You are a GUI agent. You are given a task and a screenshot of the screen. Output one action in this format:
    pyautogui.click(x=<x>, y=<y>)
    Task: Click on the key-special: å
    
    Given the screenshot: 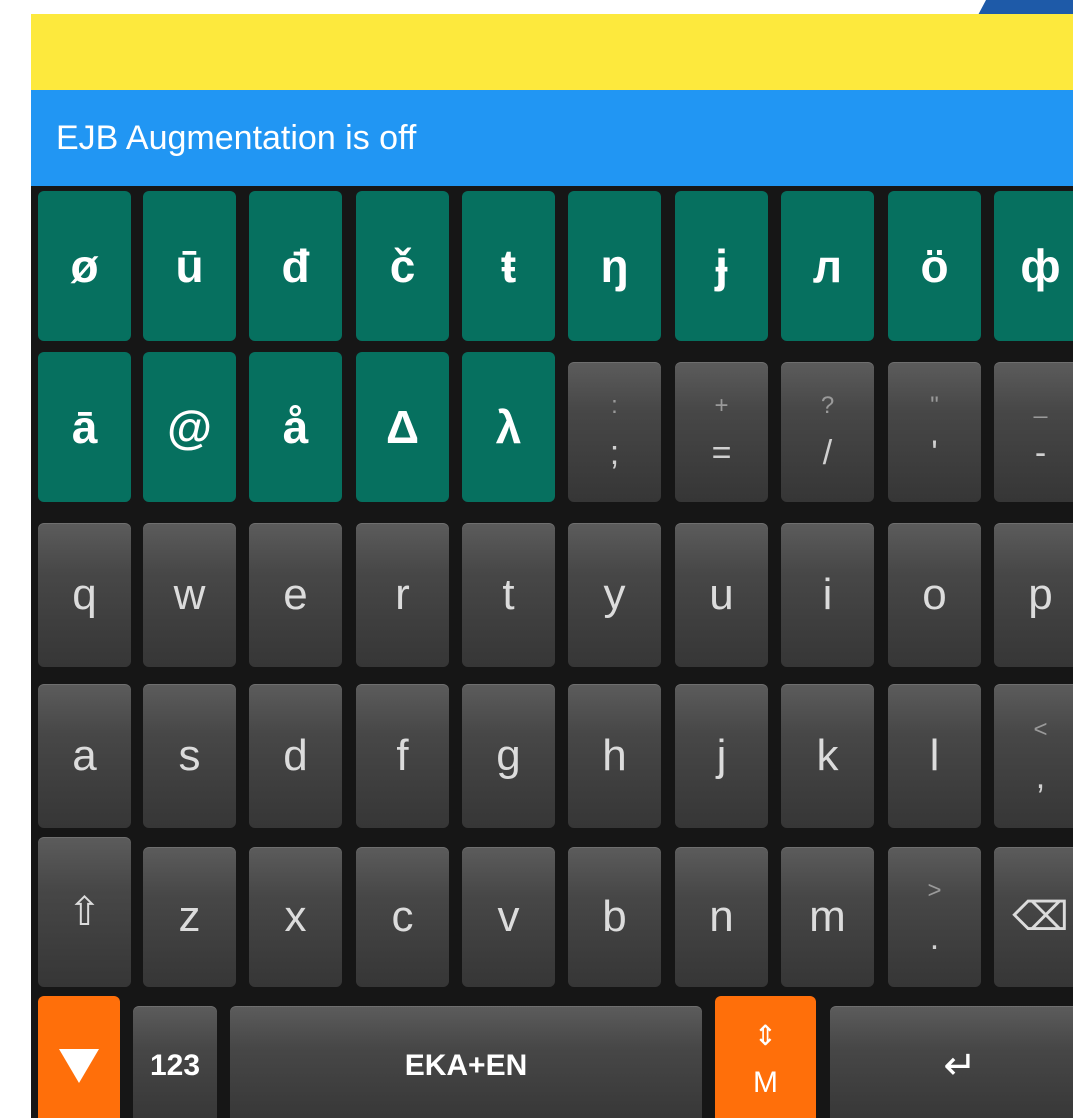 What is the action you would take?
    pyautogui.click(x=295, y=427)
    